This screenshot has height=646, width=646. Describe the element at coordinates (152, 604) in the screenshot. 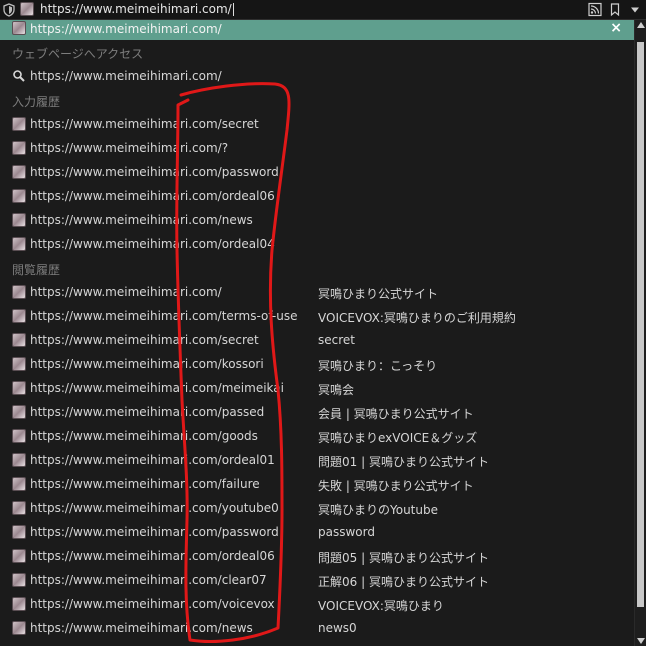

I see `history-item-url: https://www.meimeihimari.com/voicevox` at that location.